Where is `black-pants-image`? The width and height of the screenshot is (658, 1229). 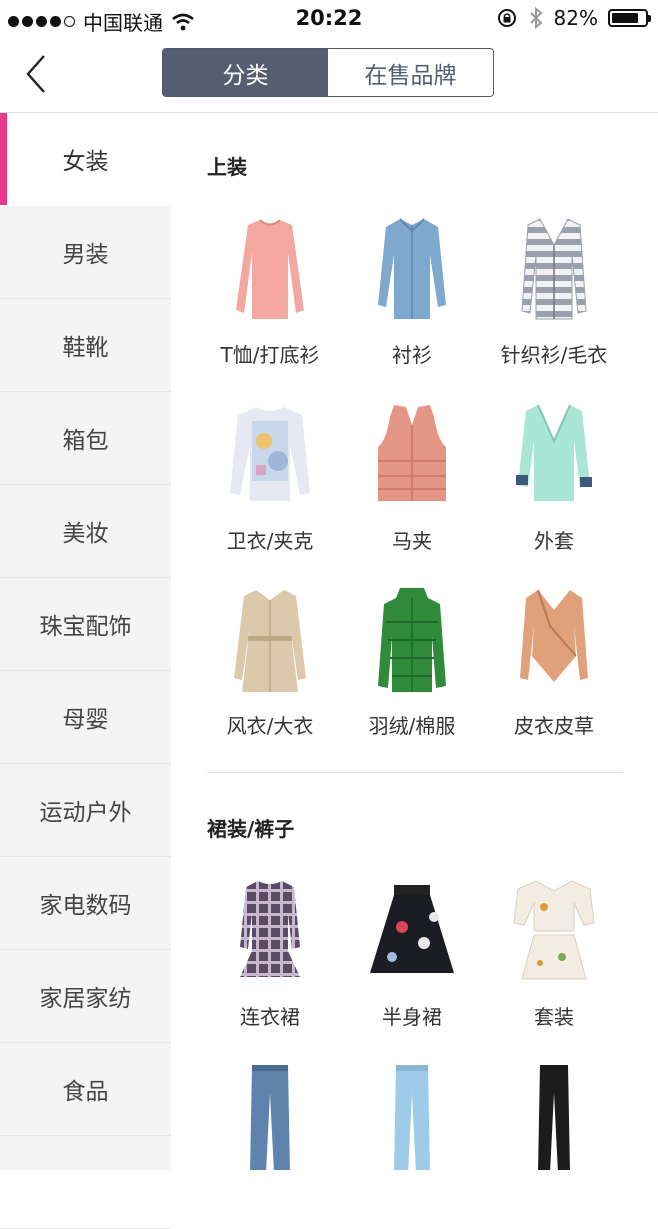
black-pants-image is located at coordinates (554, 1117).